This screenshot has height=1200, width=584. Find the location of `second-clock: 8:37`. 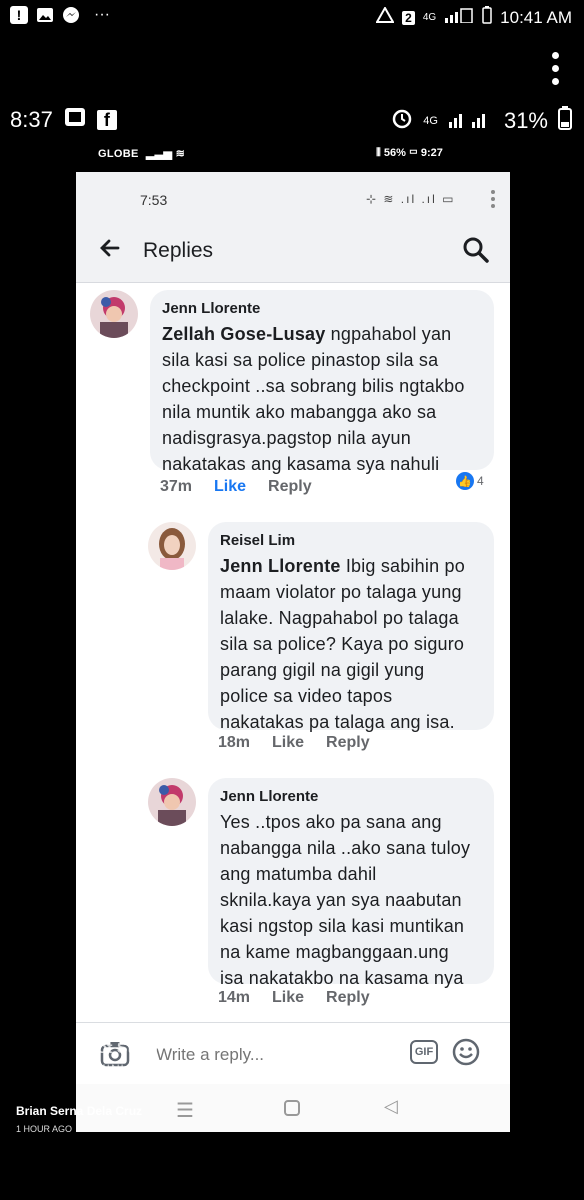

second-clock: 8:37 is located at coordinates (31, 119).